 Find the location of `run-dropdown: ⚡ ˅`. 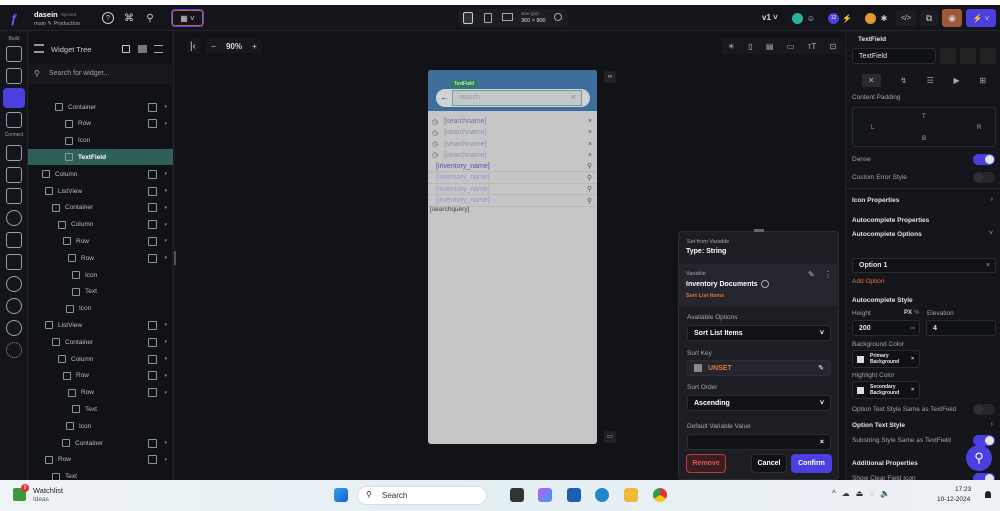

run-dropdown: ⚡ ˅ is located at coordinates (981, 18).